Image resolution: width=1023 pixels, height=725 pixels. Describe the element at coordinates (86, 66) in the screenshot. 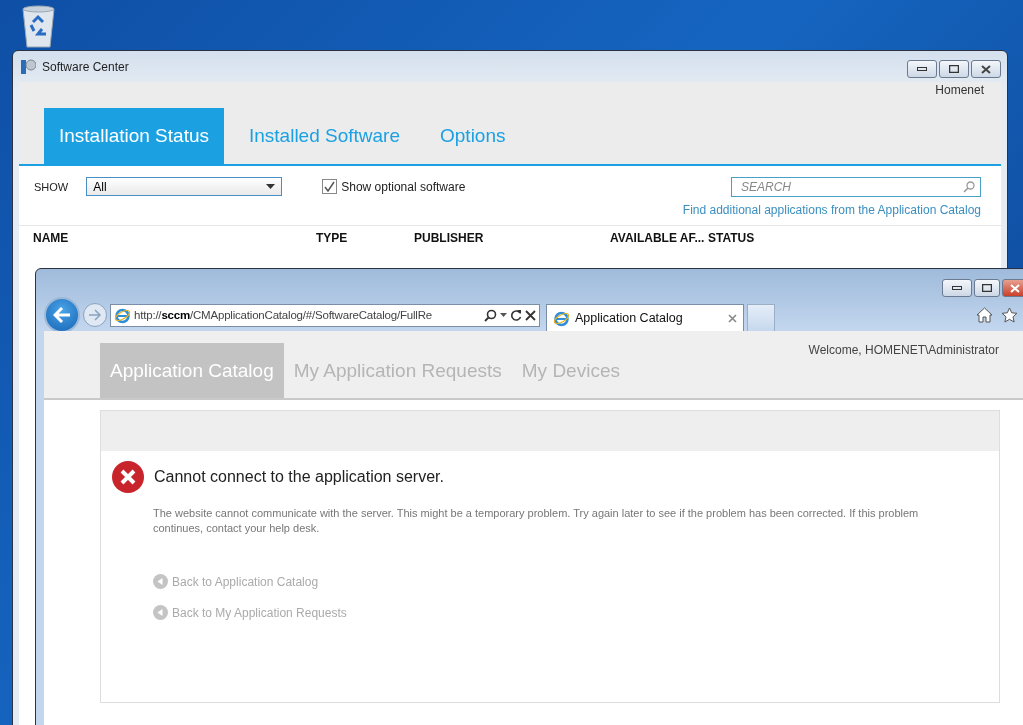

I see `window-title: Software Center` at that location.